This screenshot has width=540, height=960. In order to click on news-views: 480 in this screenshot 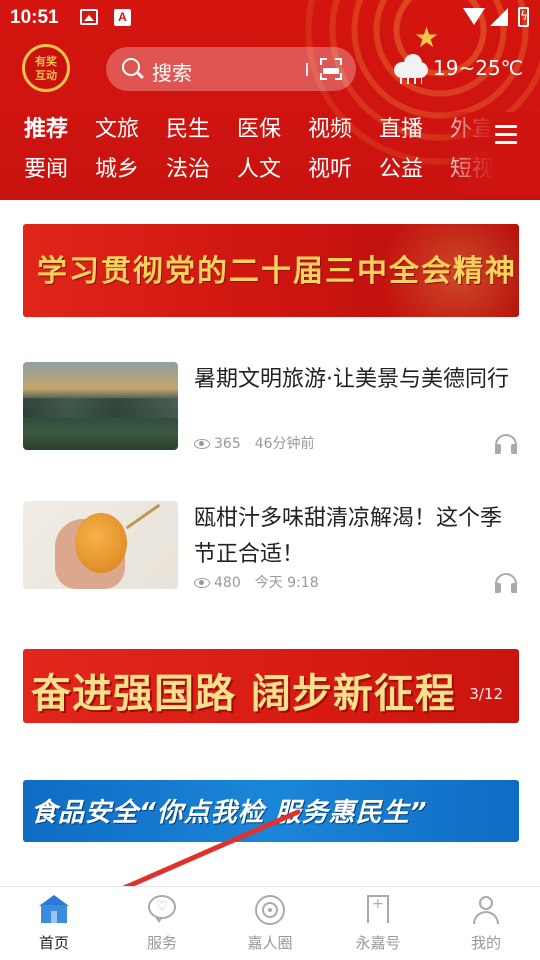, I will do `click(227, 583)`.